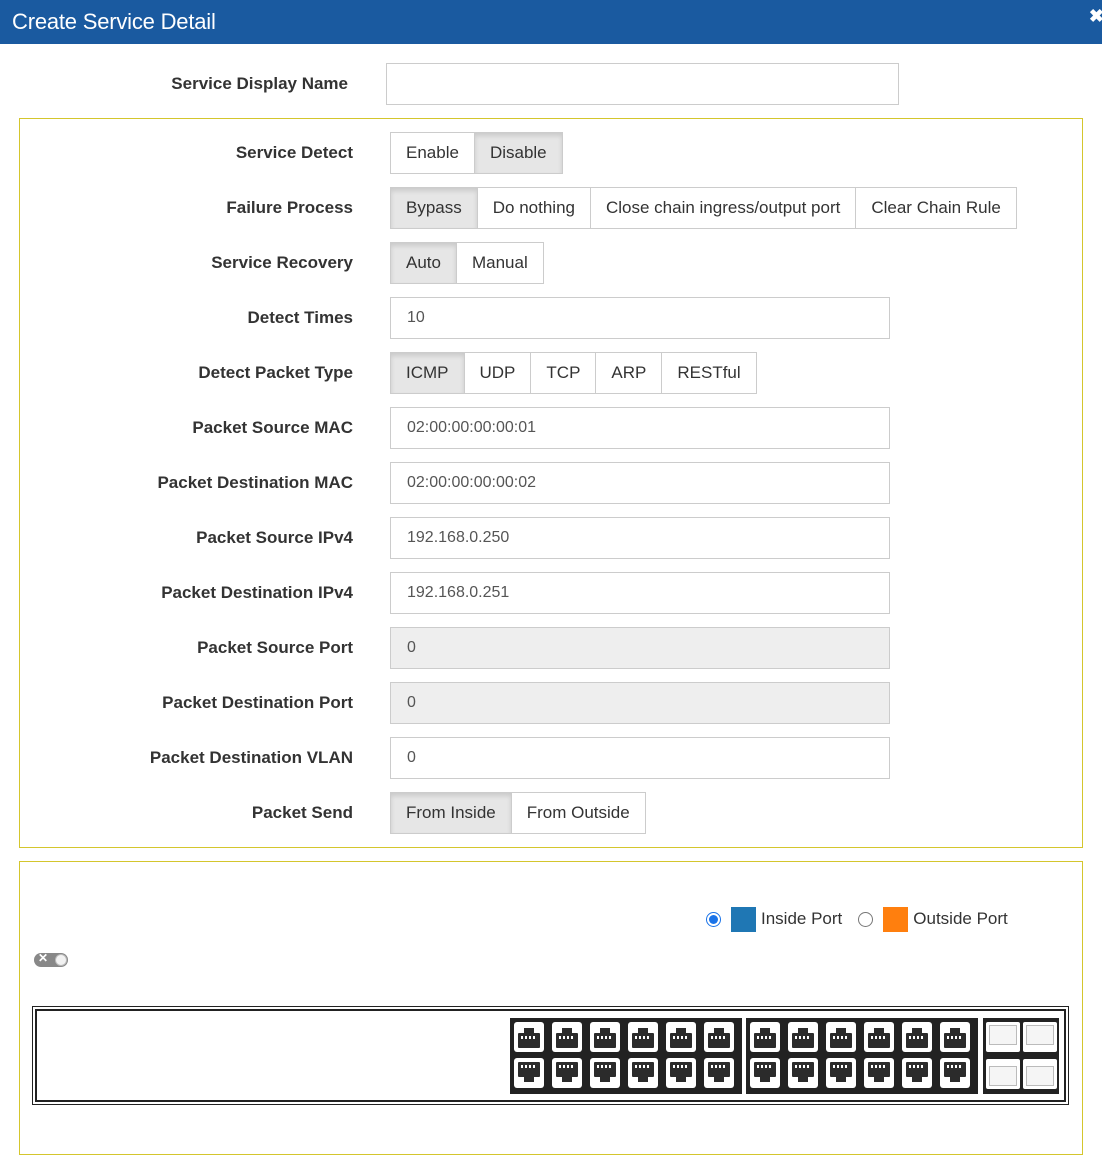 This screenshot has height=1163, width=1102. Describe the element at coordinates (451, 813) in the screenshot. I see `send-from-inside-button: From Inside` at that location.